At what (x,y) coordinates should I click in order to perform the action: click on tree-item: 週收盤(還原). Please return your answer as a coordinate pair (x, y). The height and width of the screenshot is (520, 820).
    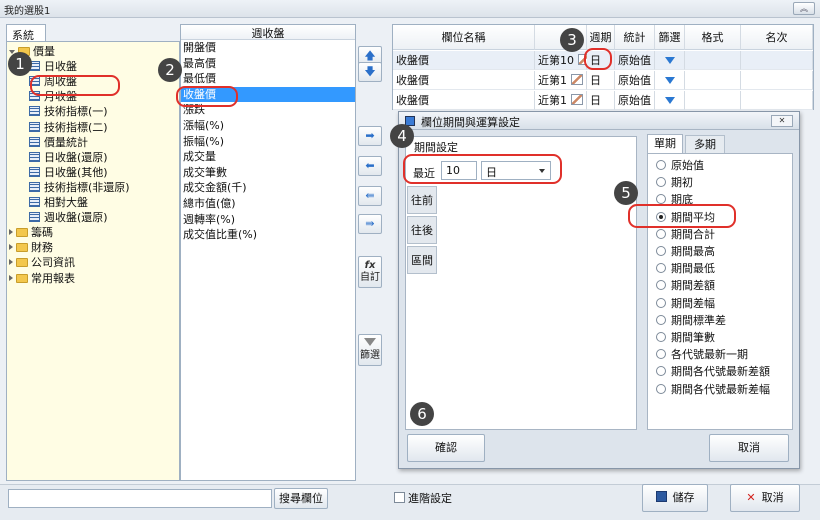
    Looking at the image, I should click on (68, 217).